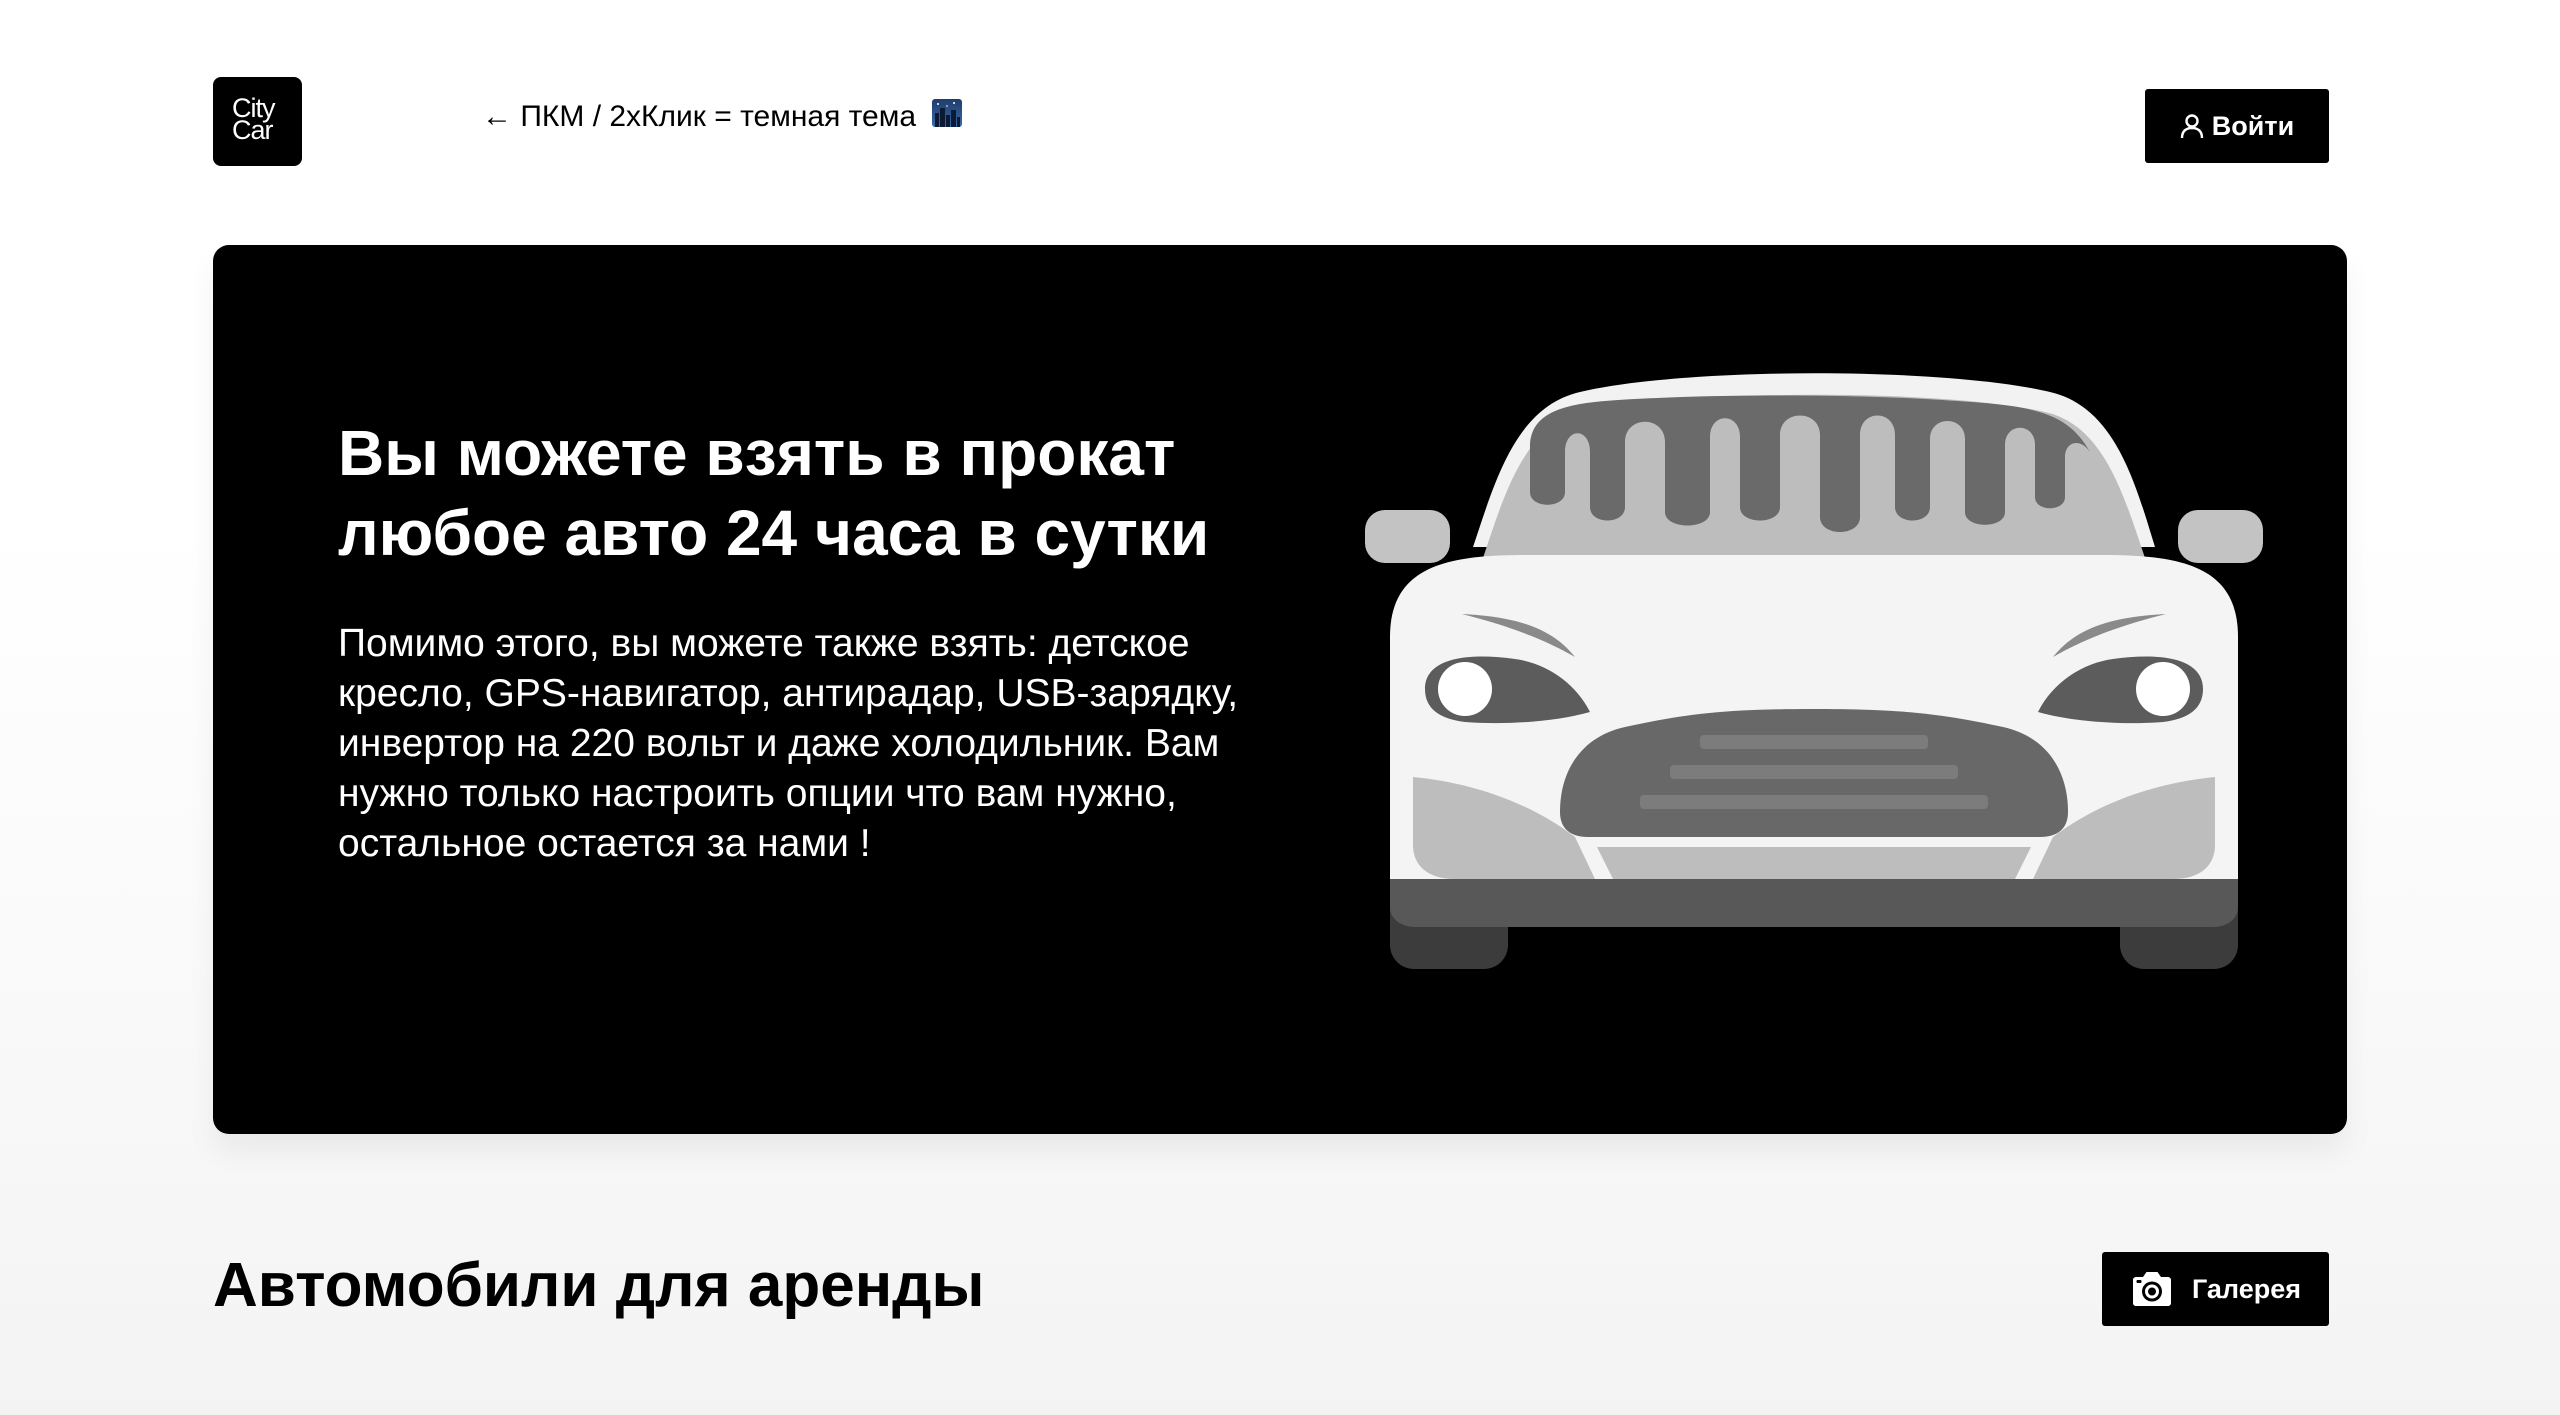  Describe the element at coordinates (2151, 1289) in the screenshot. I see `camera-icon` at that location.